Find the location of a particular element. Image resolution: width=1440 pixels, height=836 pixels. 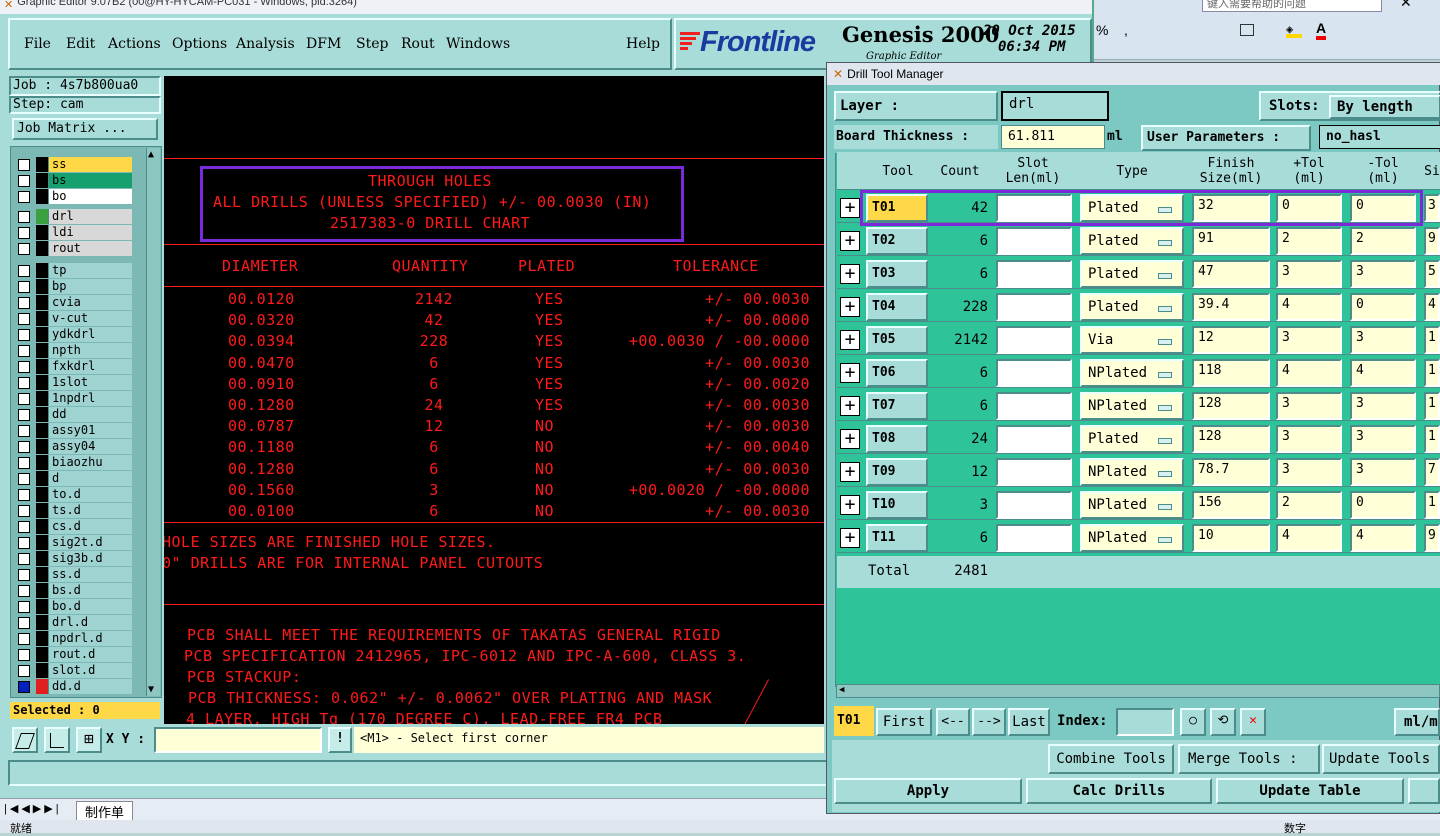

fill-color-icon: ◈ is located at coordinates (1294, 30).